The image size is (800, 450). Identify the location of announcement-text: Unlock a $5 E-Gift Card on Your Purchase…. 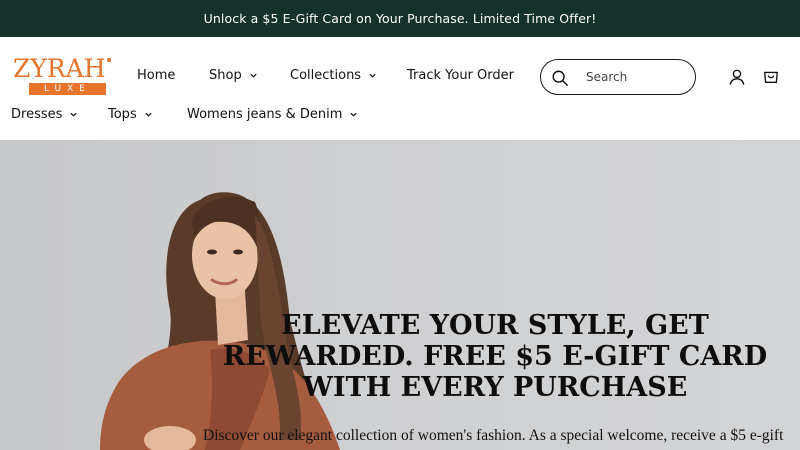
(400, 18).